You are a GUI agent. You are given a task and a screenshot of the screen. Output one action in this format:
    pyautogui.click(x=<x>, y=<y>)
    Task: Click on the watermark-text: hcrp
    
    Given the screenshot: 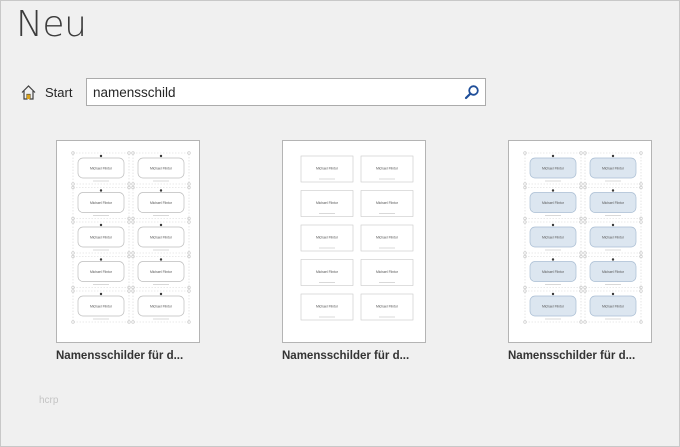 What is the action you would take?
    pyautogui.click(x=49, y=400)
    